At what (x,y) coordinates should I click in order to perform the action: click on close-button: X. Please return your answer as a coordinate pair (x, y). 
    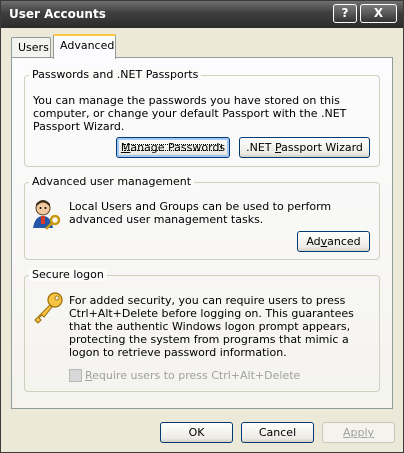
    Looking at the image, I should click on (378, 13).